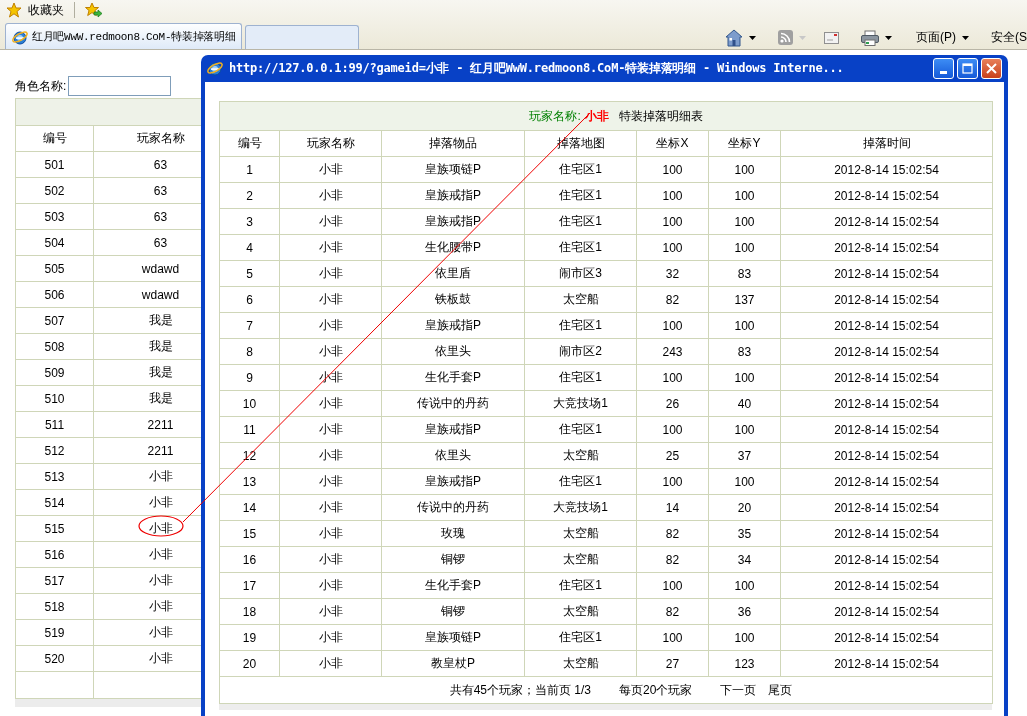 The image size is (1027, 716). What do you see at coordinates (672, 455) in the screenshot?
I see `table-cell: 25` at bounding box center [672, 455].